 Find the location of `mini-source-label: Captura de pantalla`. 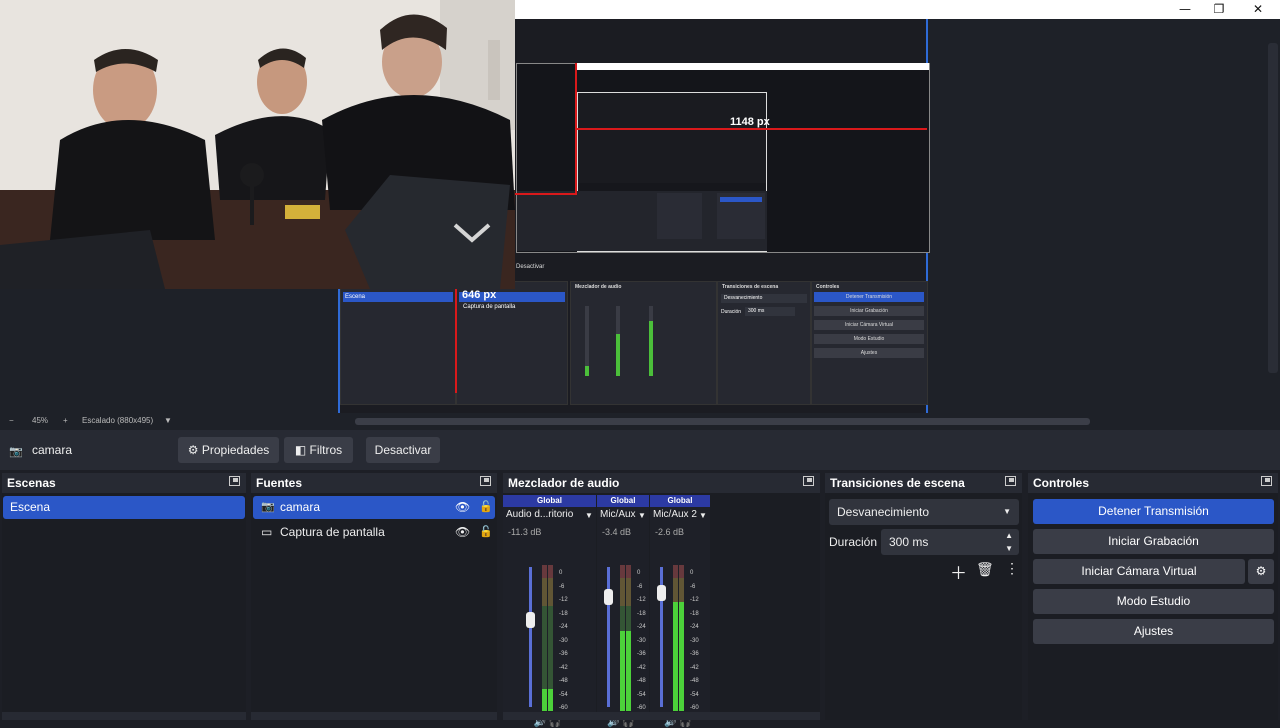

mini-source-label: Captura de pantalla is located at coordinates (489, 307).